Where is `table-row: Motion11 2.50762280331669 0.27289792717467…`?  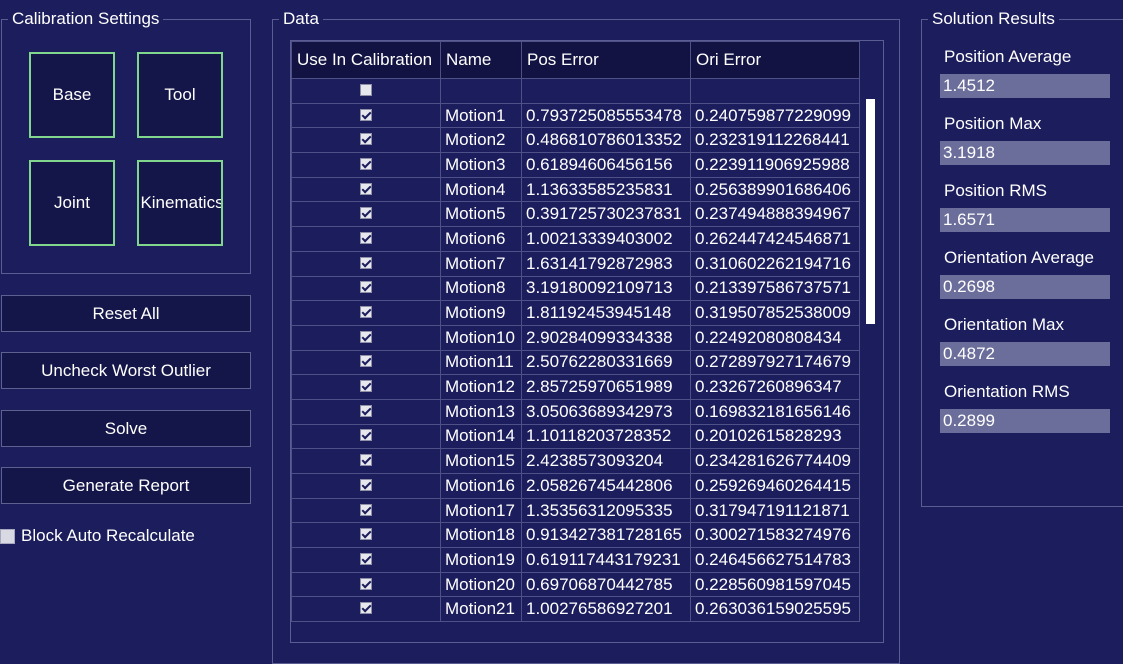
table-row: Motion11 2.50762280331669 0.27289792717467… is located at coordinates (575, 362).